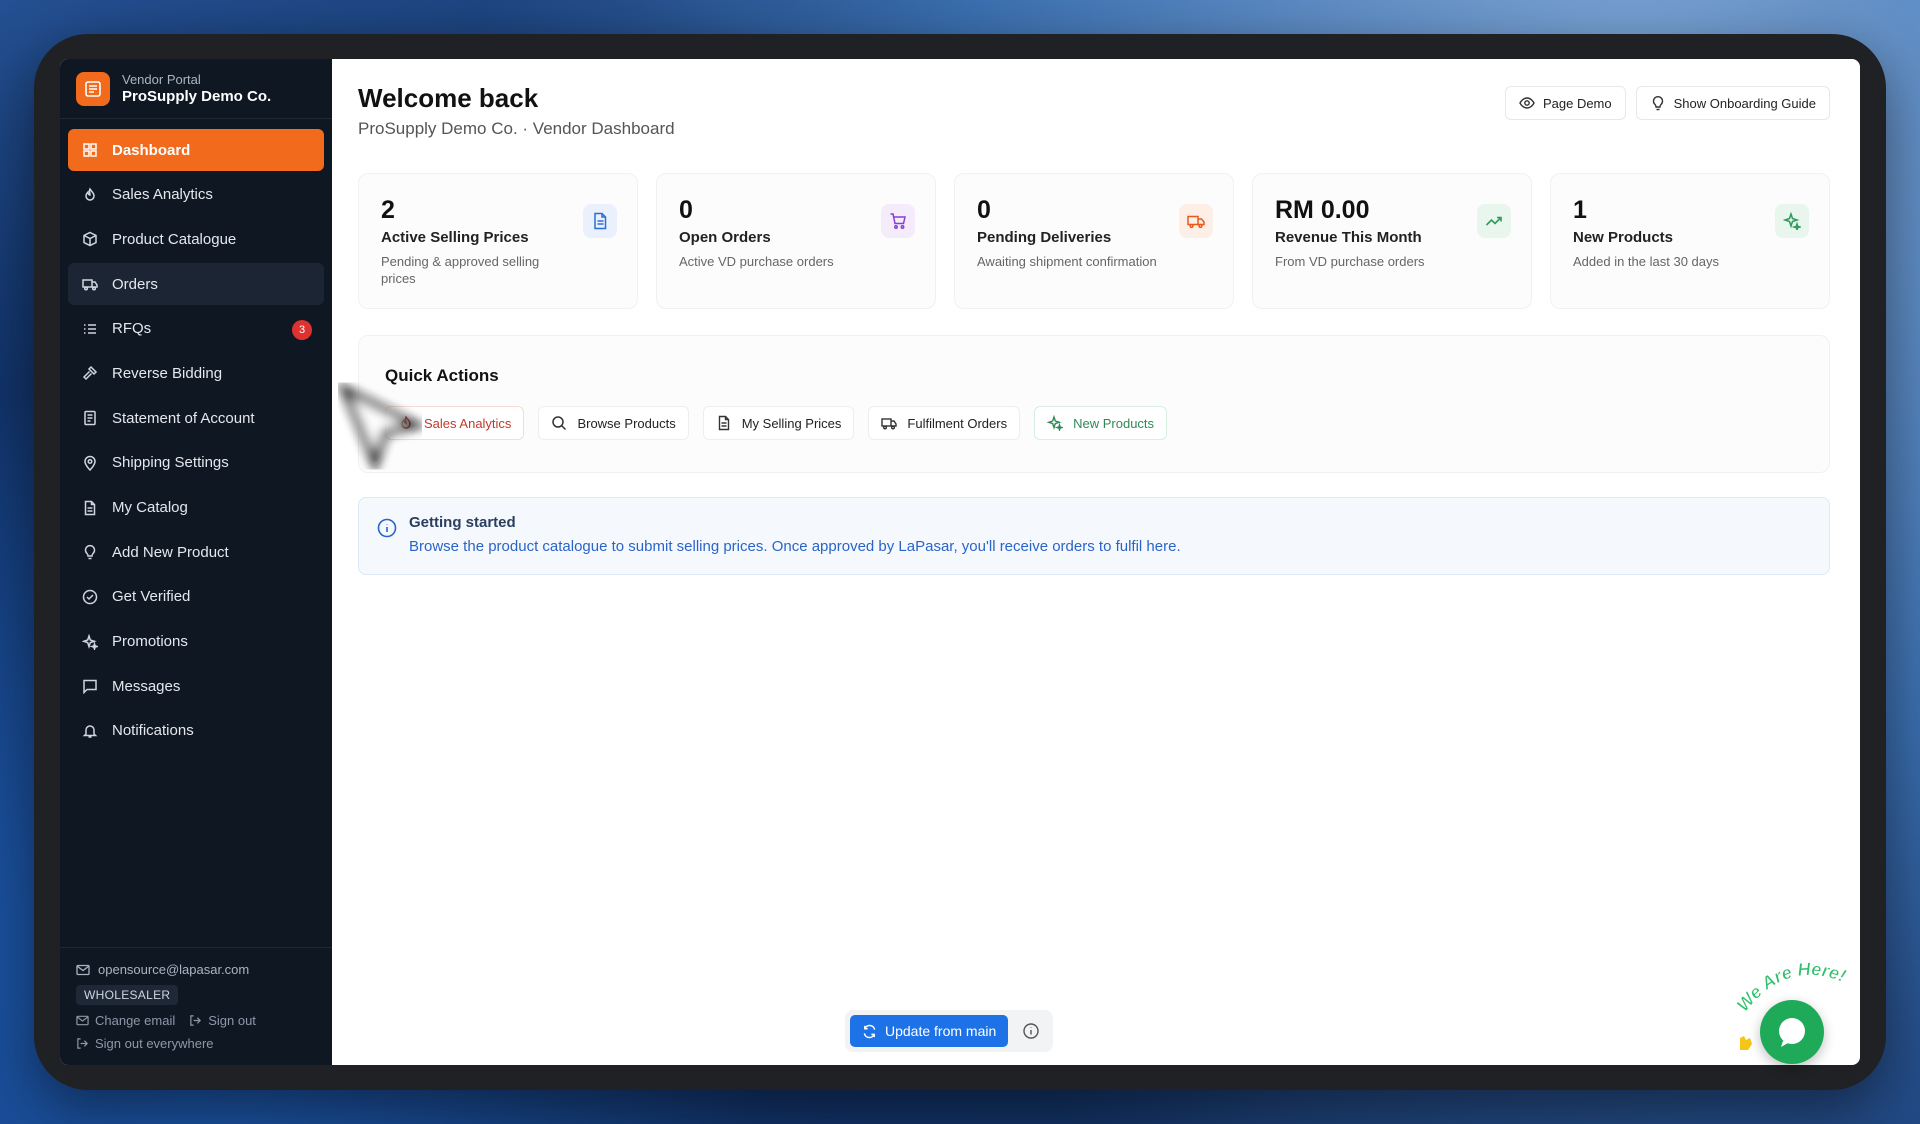 The height and width of the screenshot is (1124, 1920). I want to click on sign-out-everywhere-label: Sign out everywhere, so click(154, 1043).